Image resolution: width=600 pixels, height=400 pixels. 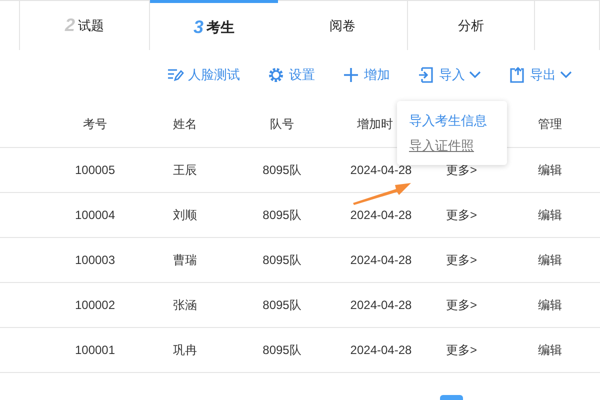 What do you see at coordinates (185, 170) in the screenshot?
I see `table-cell-text: 王辰` at bounding box center [185, 170].